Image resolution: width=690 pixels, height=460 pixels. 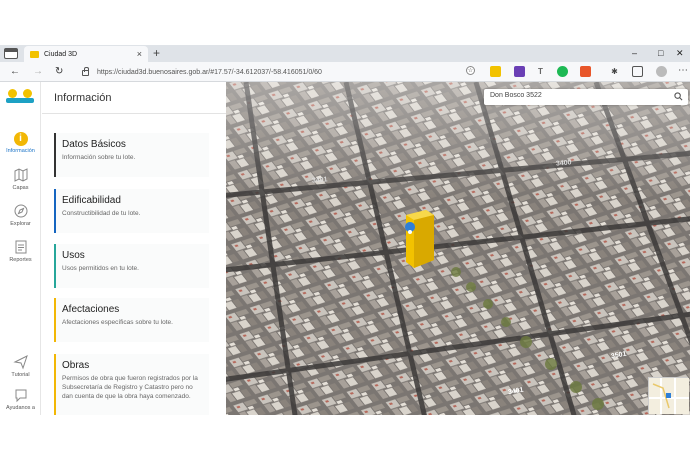 What do you see at coordinates (61, 54) in the screenshot?
I see `tab-title: Ciudad 3D` at bounding box center [61, 54].